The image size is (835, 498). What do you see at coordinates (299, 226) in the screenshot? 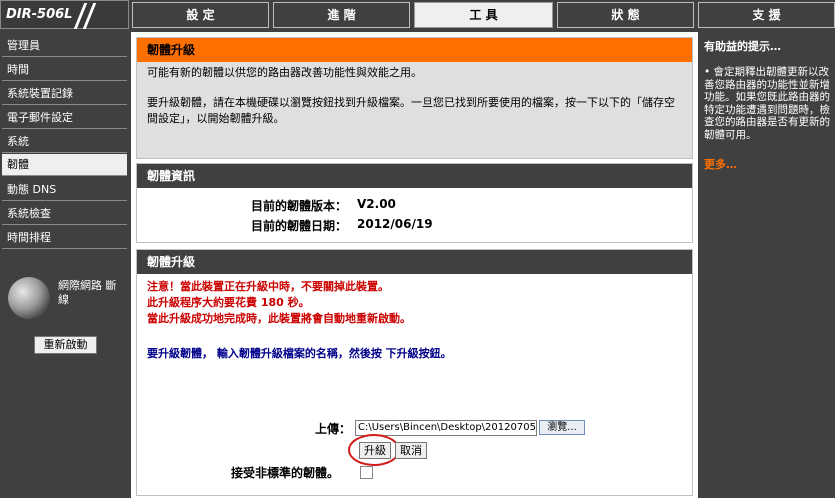
I see `date-label: 目前的韌體日期：` at bounding box center [299, 226].